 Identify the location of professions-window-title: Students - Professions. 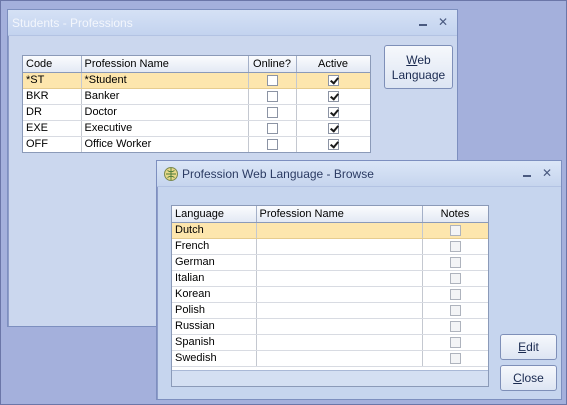
(72, 23).